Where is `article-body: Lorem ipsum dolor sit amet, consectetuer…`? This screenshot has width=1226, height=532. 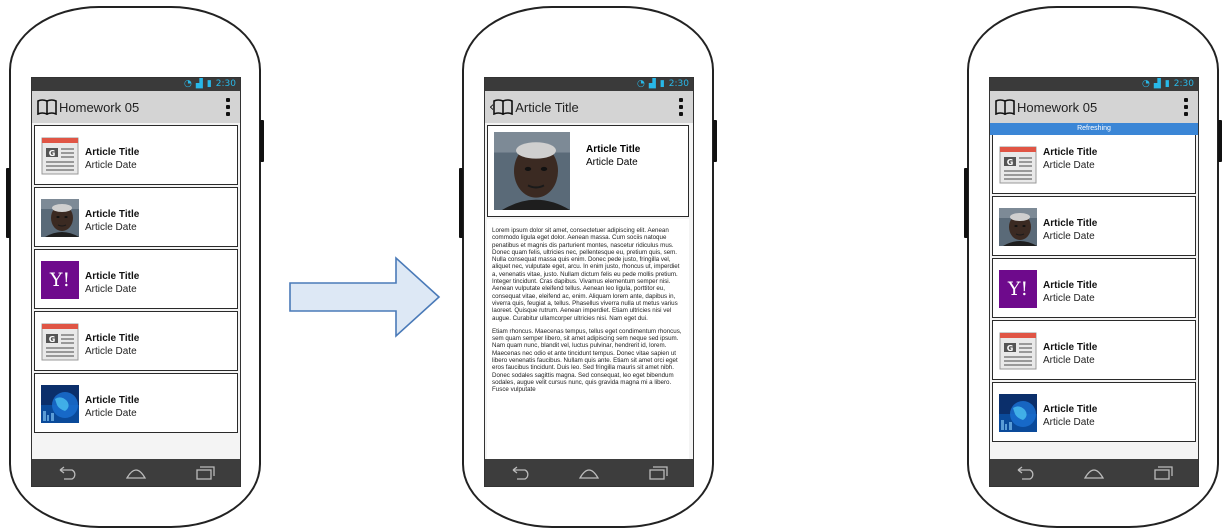
article-body: Lorem ipsum dolor sit amet, consectetuer… is located at coordinates (588, 339).